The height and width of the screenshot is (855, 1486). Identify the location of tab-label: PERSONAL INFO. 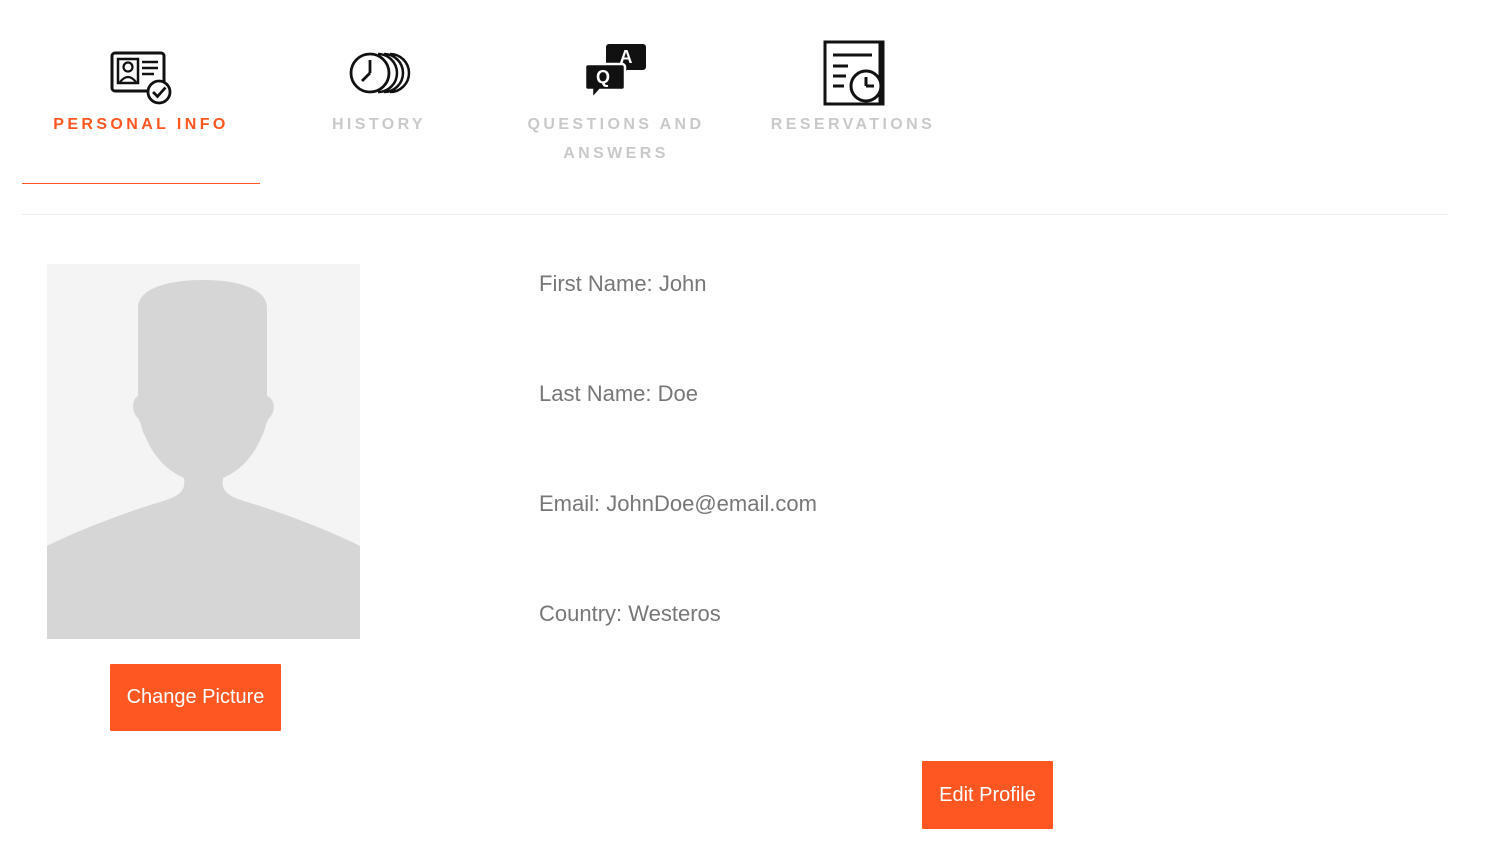
(141, 124).